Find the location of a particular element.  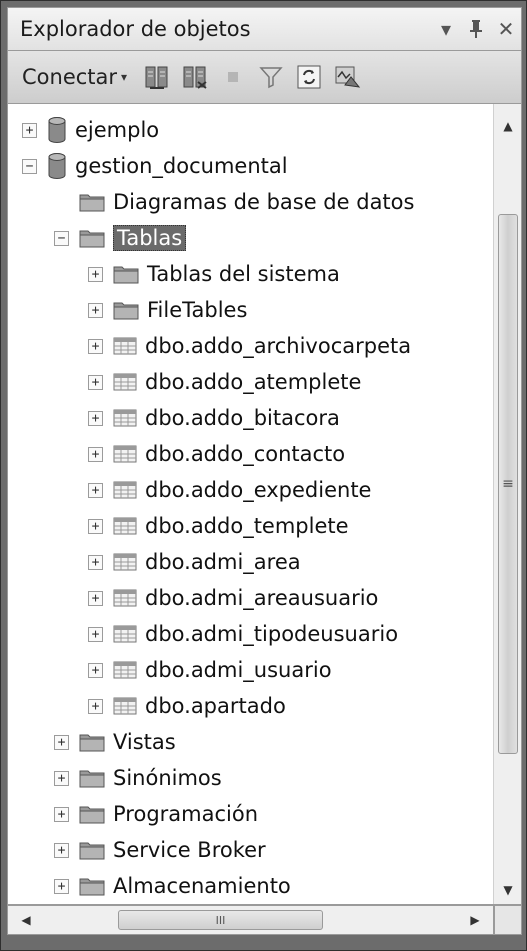

tree-node-label: dbo.addo_expediente is located at coordinates (258, 490).